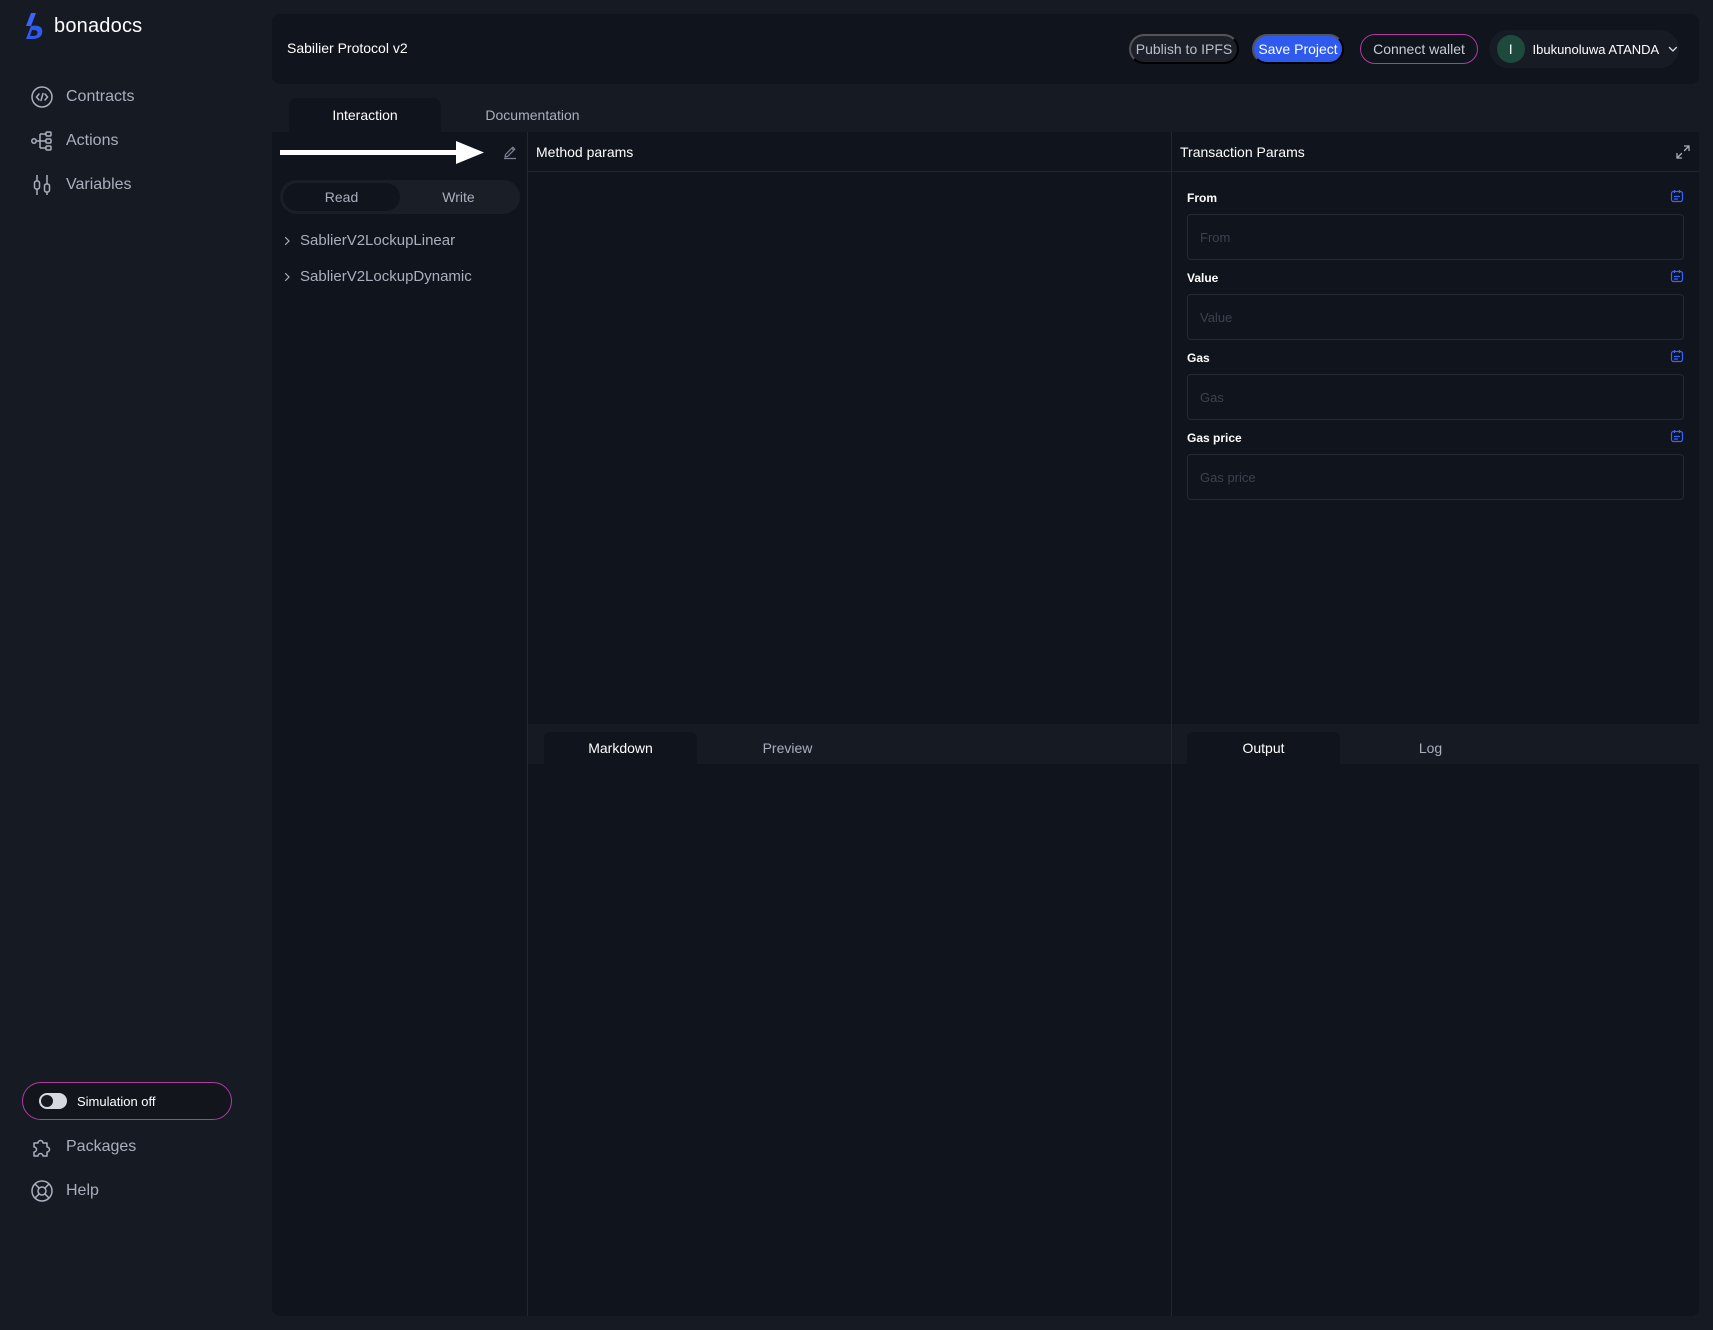  What do you see at coordinates (42, 185) in the screenshot?
I see `sliders-icon` at bounding box center [42, 185].